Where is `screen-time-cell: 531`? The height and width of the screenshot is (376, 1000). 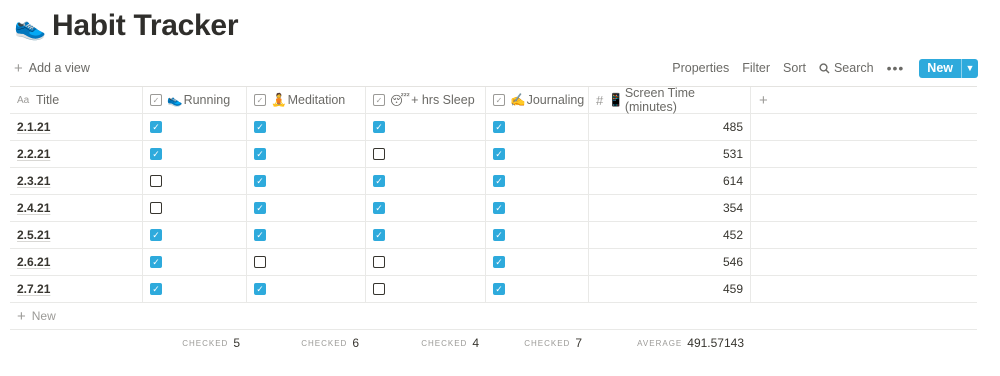
screen-time-cell: 531 is located at coordinates (670, 154).